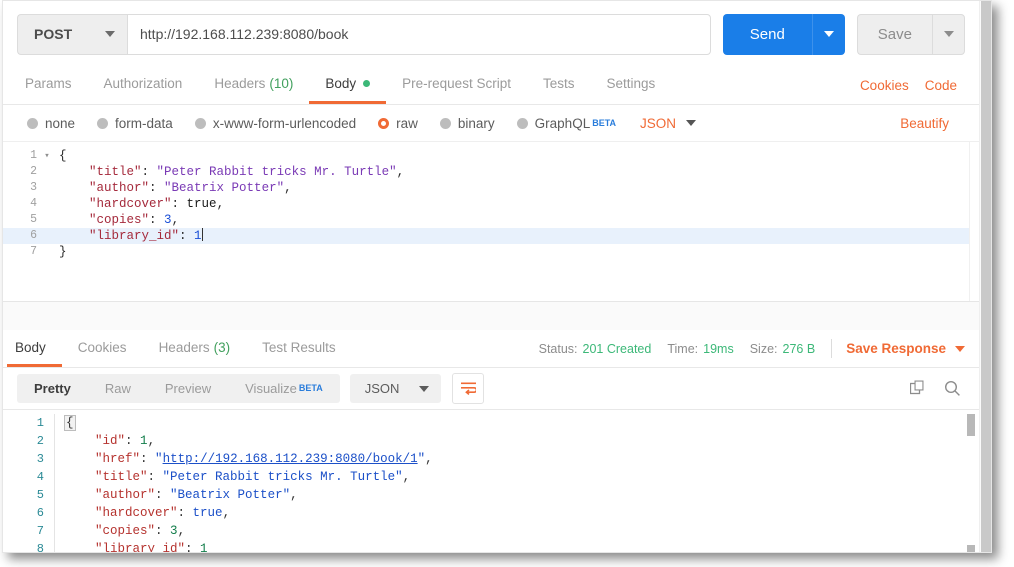  What do you see at coordinates (284, 388) in the screenshot?
I see `view-mode-visualize: Visualize BETA` at bounding box center [284, 388].